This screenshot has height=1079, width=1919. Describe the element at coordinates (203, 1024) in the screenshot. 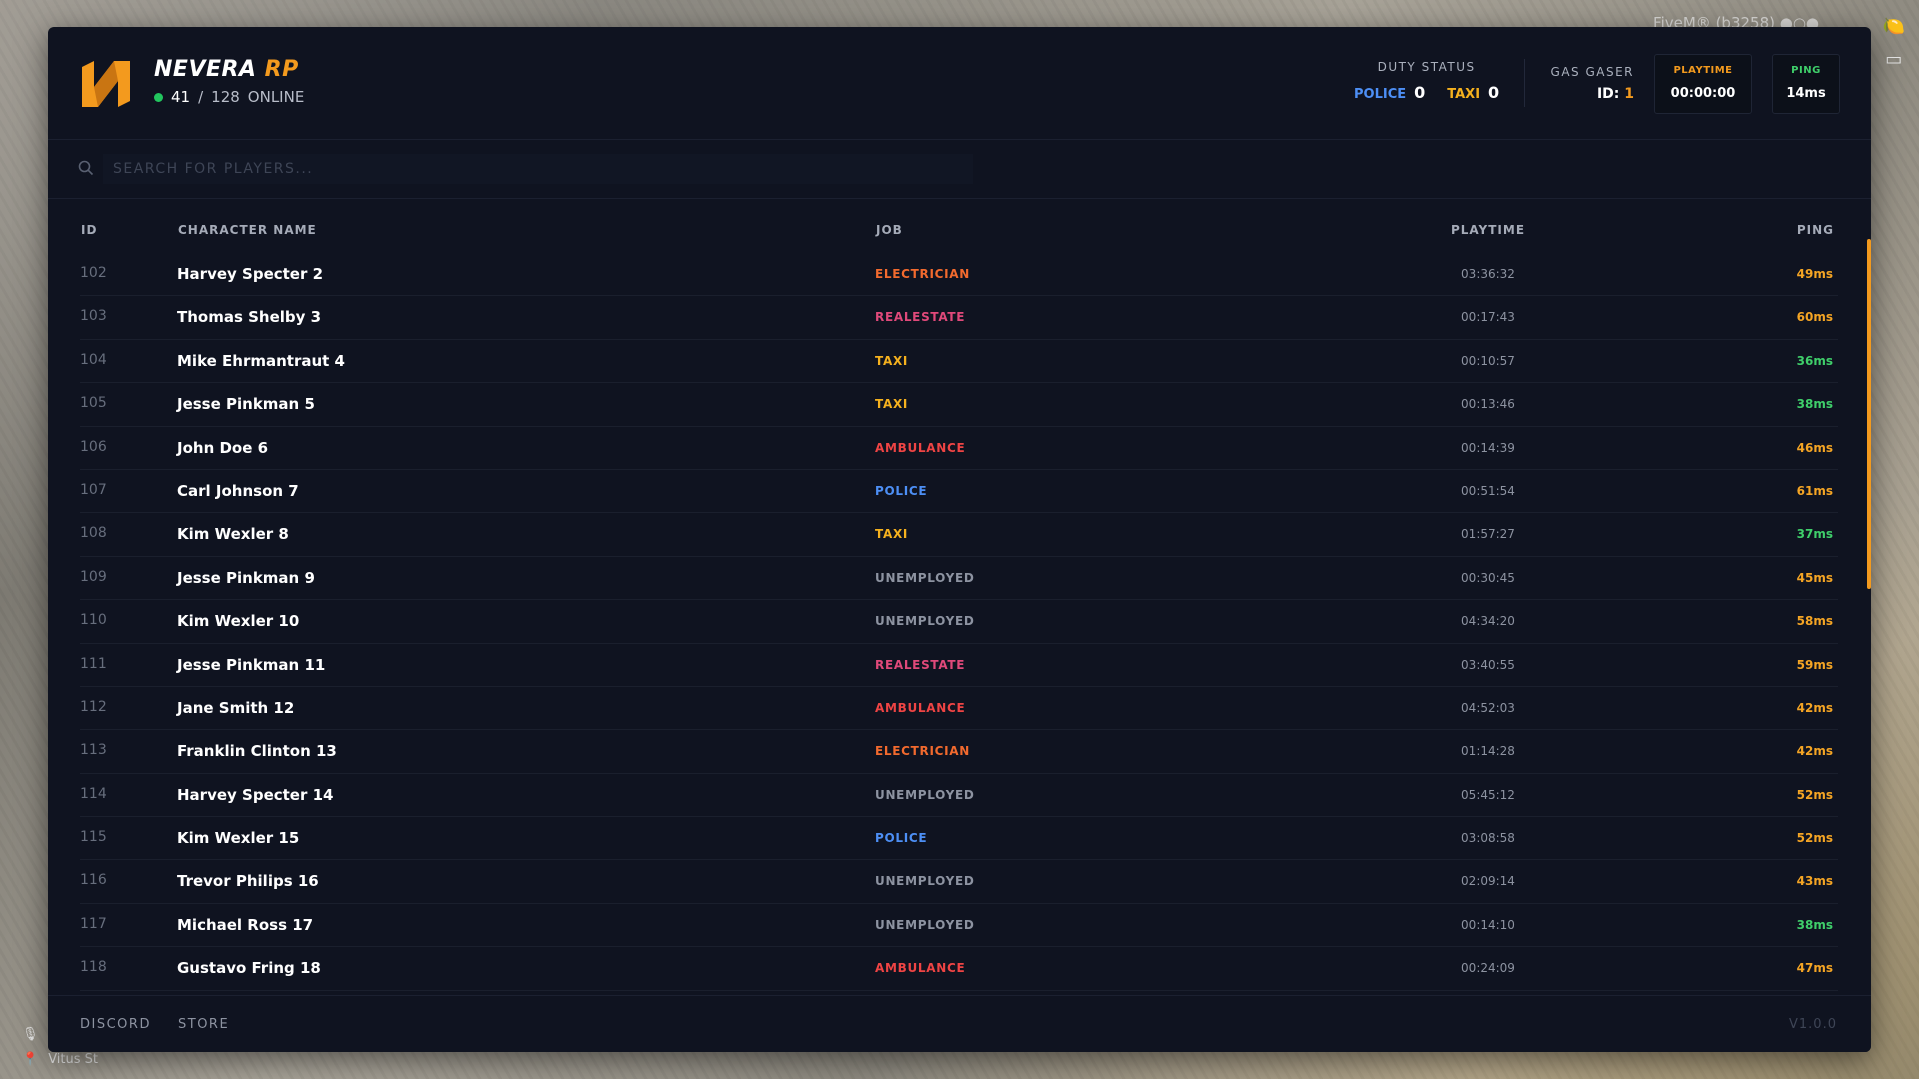

I see `store-link: STORE` at that location.